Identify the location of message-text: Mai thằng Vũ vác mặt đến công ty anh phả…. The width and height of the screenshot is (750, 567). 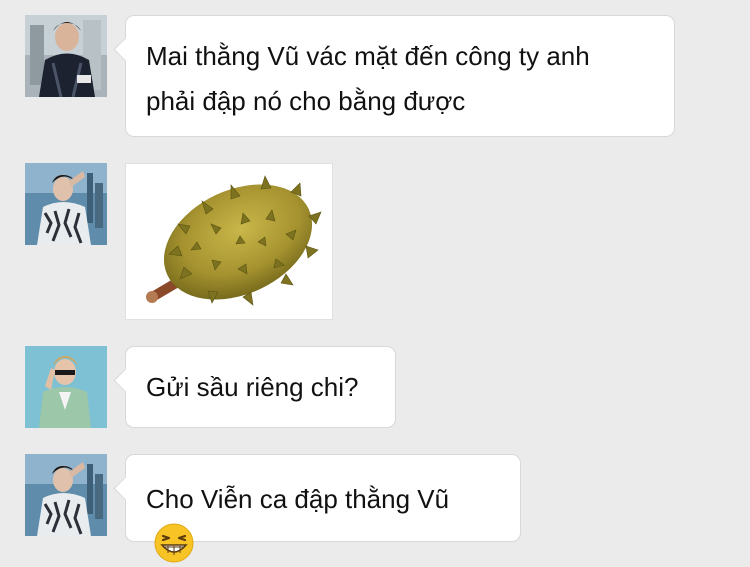
(368, 78).